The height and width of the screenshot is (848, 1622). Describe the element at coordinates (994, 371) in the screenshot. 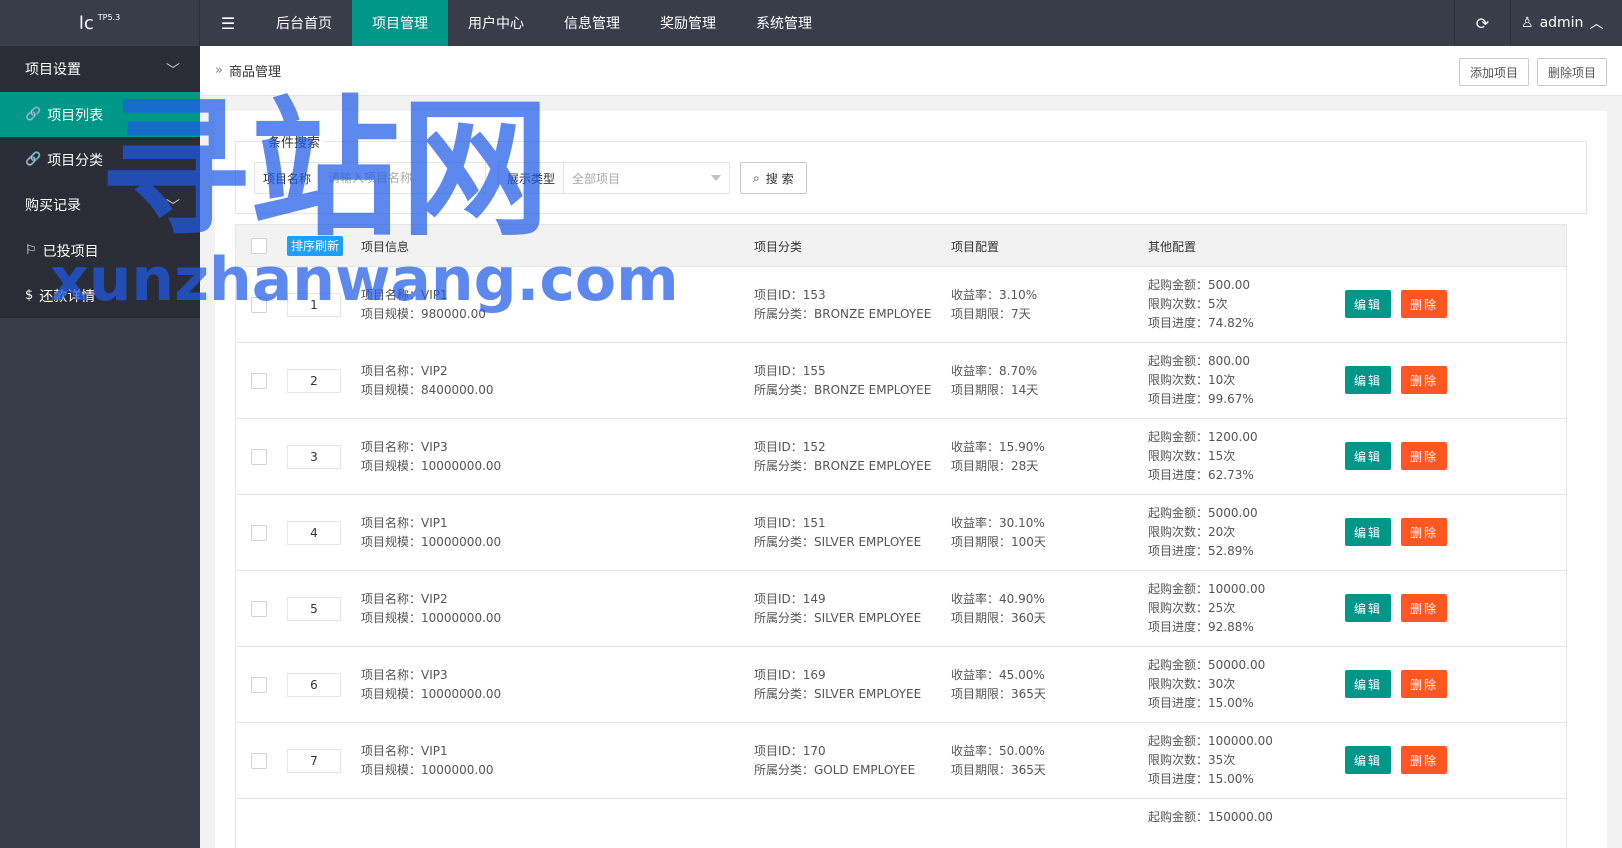

I see `project-rate: 收益率：8.70%` at that location.